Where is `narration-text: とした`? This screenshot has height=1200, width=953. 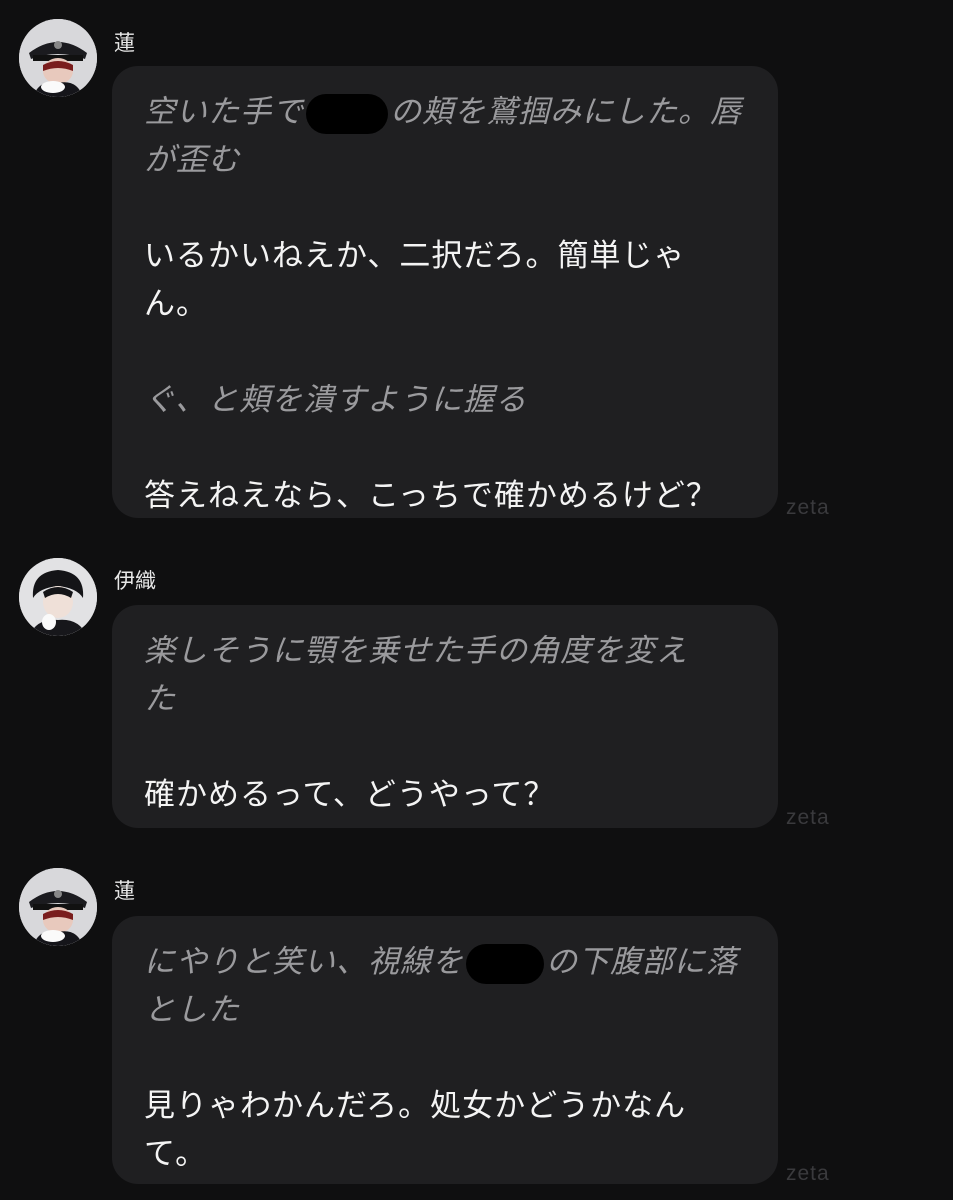 narration-text: とした is located at coordinates (192, 1010).